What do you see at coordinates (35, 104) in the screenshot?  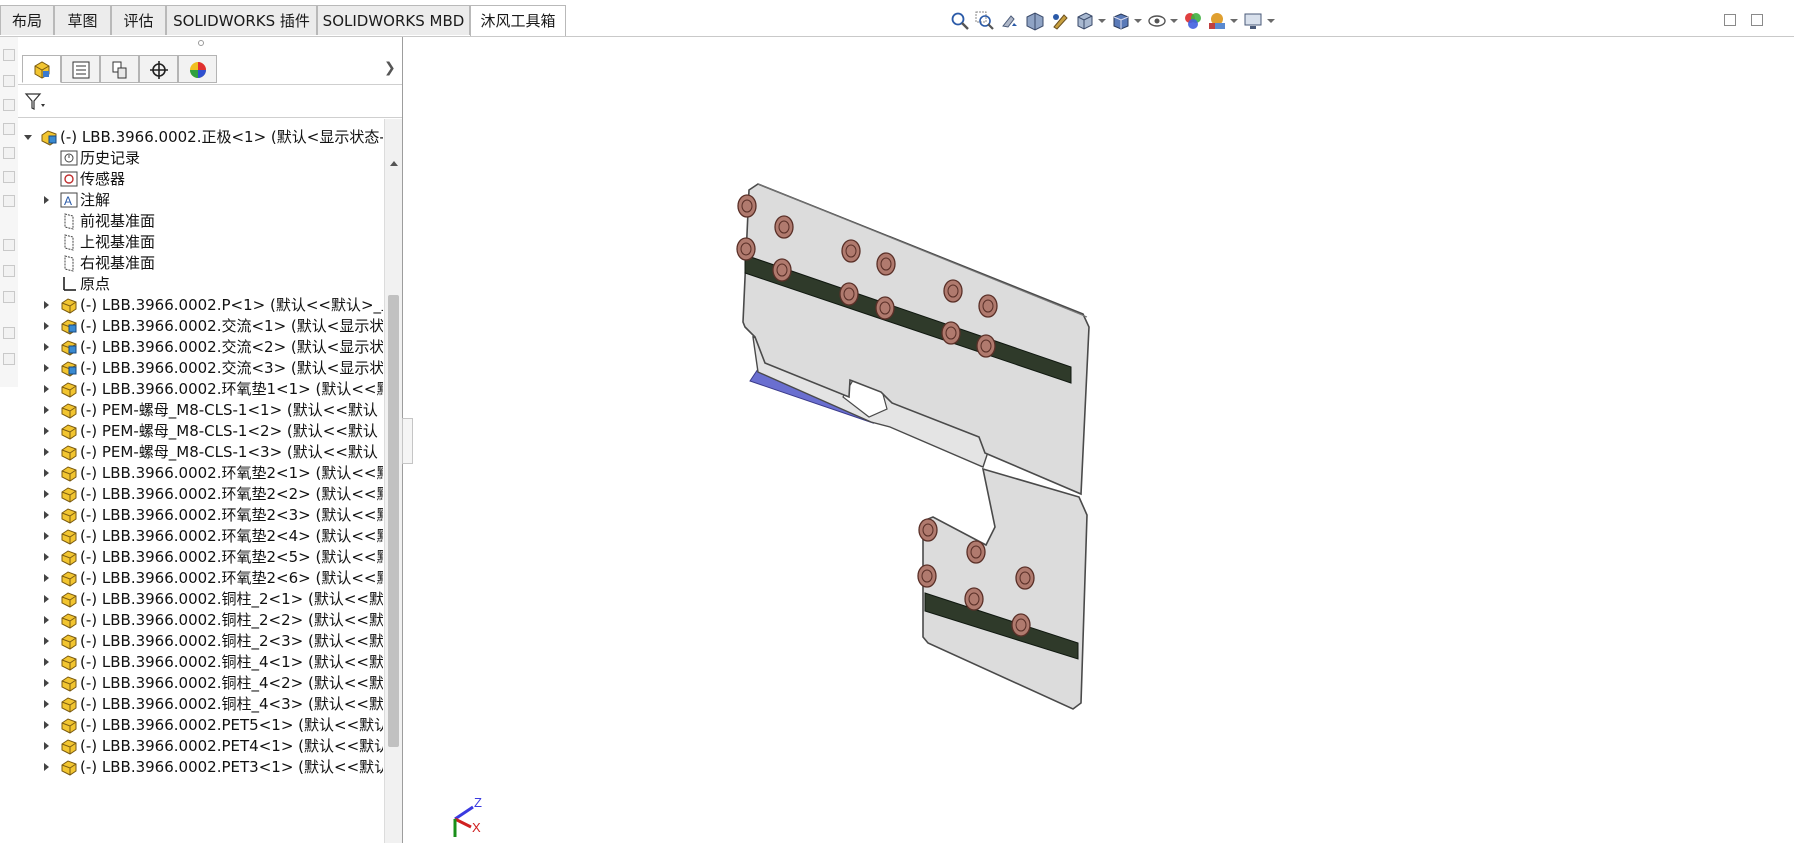 I see `filter-icon` at bounding box center [35, 104].